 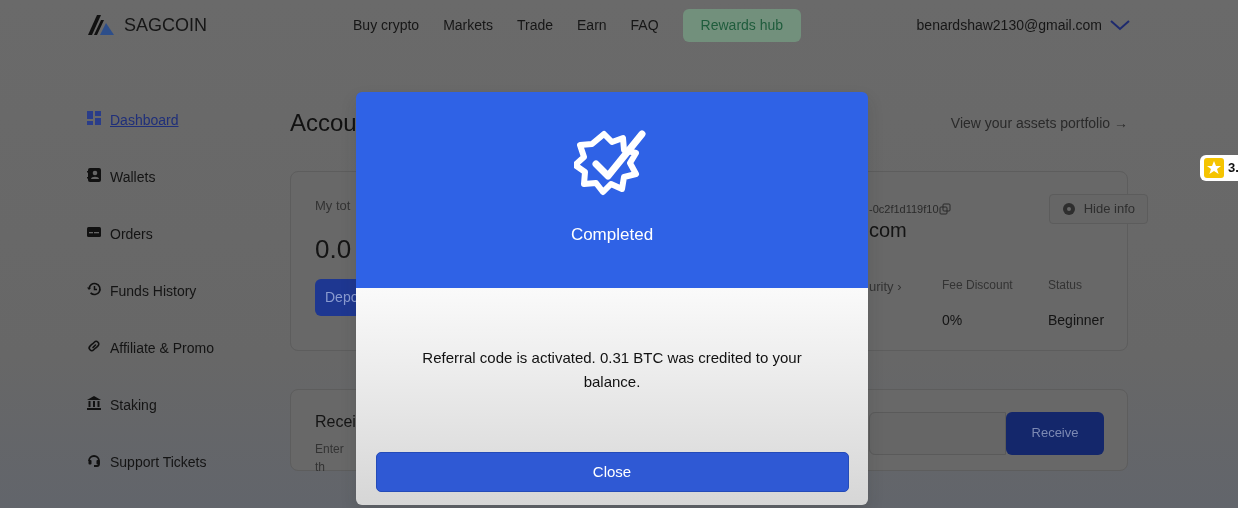 I want to click on hide-info-button: Hide info, so click(x=1098, y=209).